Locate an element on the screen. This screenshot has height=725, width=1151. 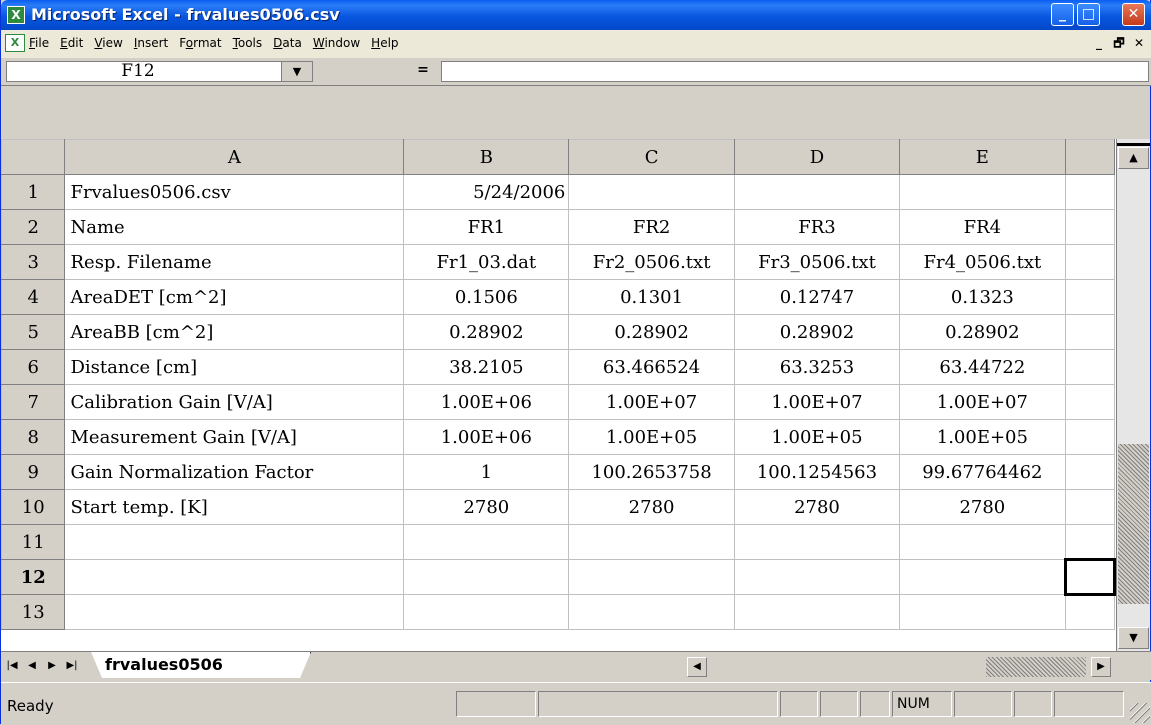
menu-item: Insert is located at coordinates (151, 43).